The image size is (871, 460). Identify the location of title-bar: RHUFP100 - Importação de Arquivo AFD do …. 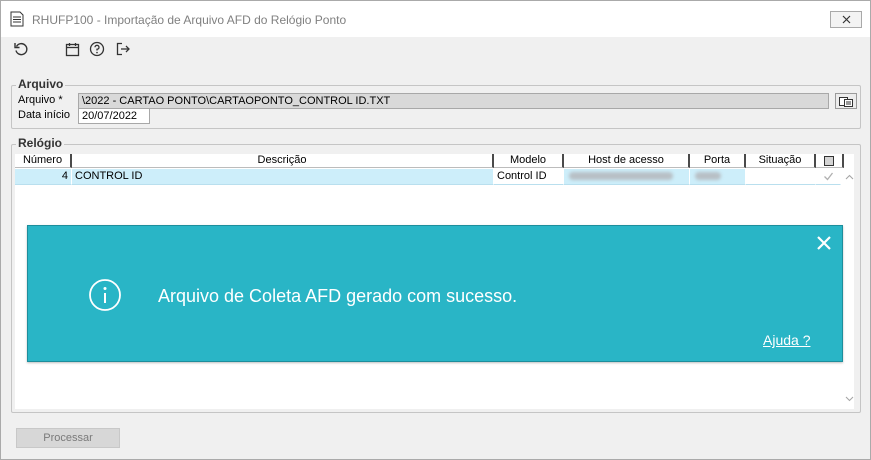
(435, 19).